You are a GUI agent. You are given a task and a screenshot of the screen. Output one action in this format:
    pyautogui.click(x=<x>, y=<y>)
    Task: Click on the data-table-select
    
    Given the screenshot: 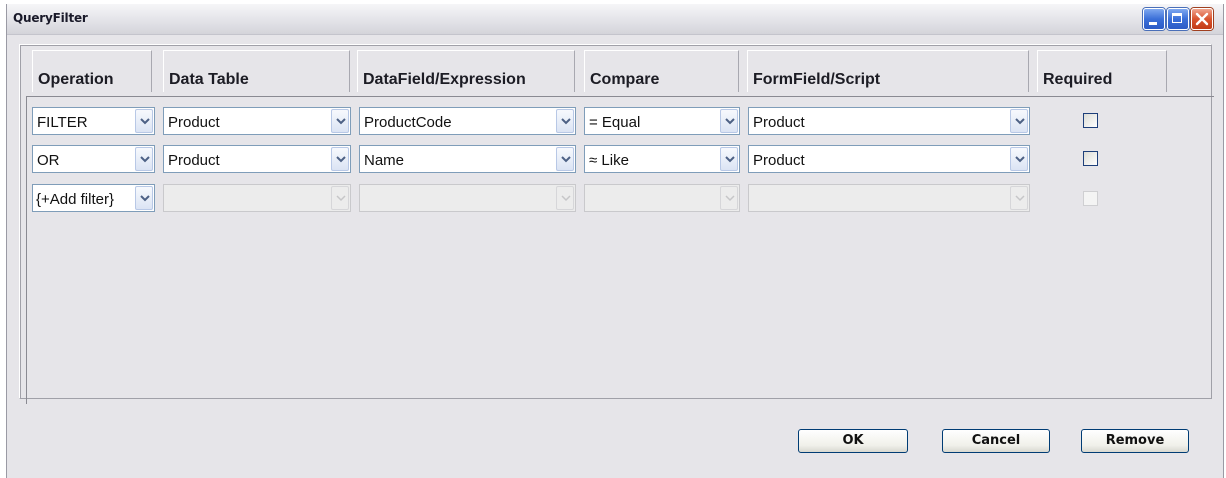 What is the action you would take?
    pyautogui.click(x=257, y=198)
    